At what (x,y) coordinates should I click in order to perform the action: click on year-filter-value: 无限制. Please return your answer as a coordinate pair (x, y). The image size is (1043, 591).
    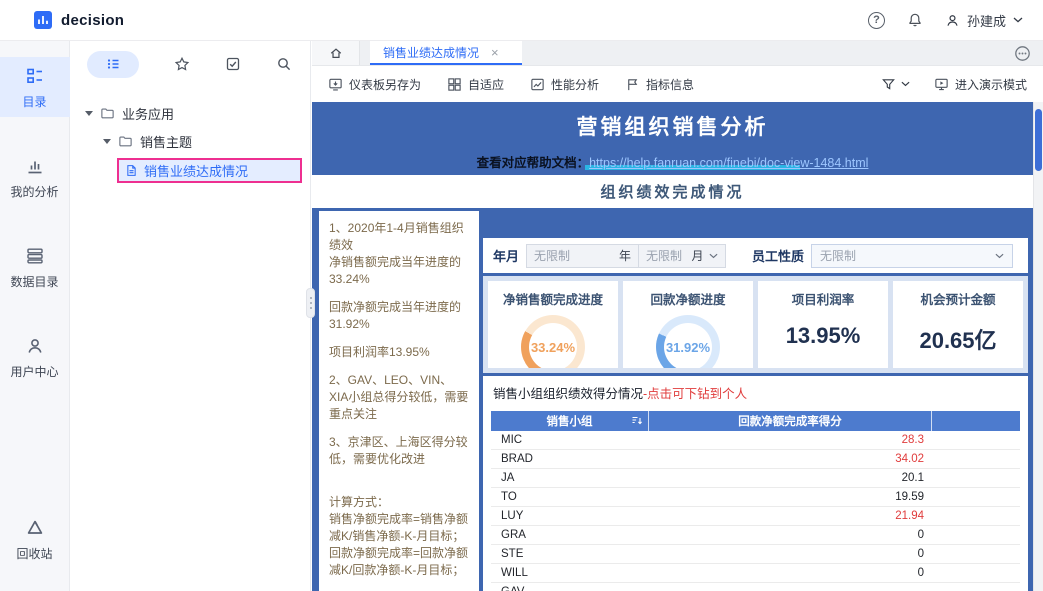
    Looking at the image, I should click on (552, 256).